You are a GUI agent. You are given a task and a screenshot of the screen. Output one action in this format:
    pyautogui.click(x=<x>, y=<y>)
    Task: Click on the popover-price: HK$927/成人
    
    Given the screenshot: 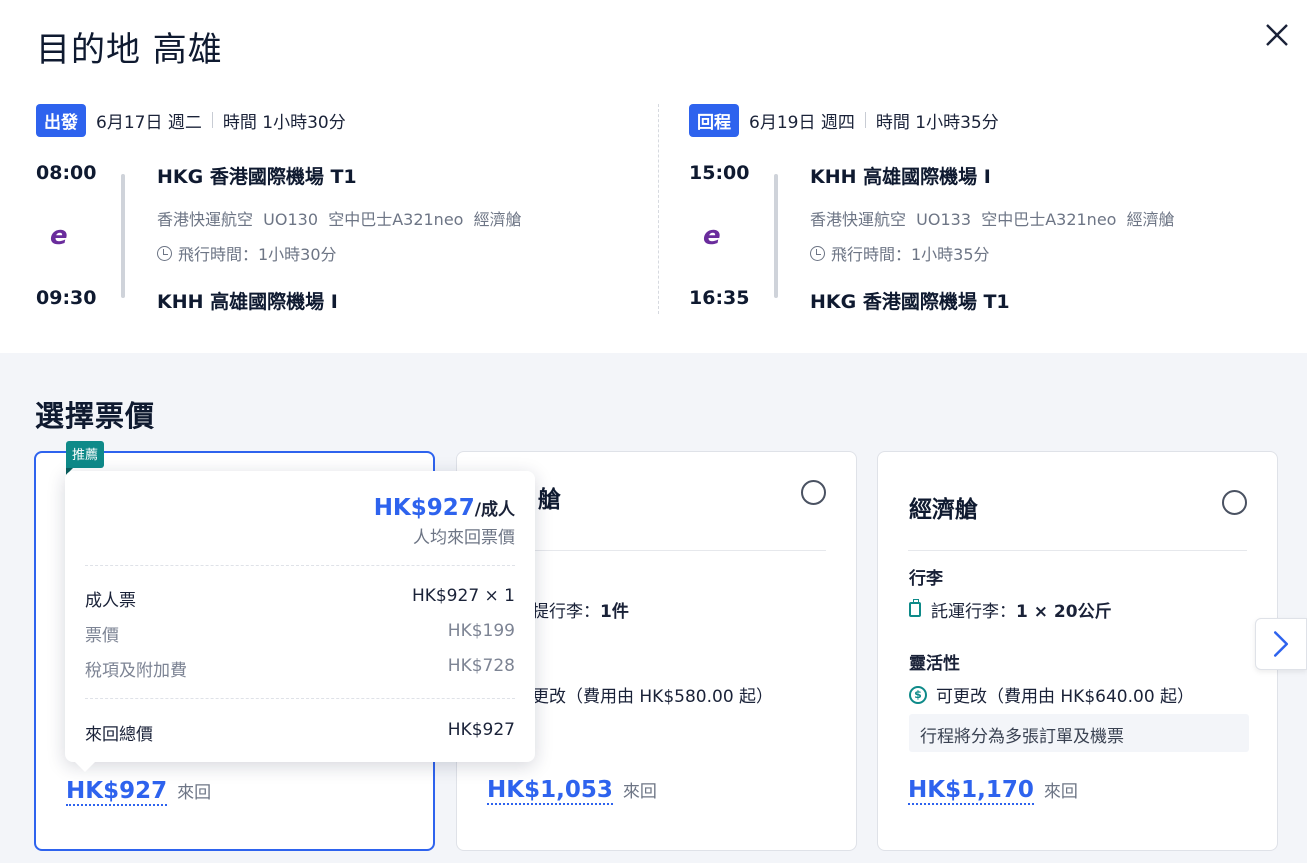 What is the action you would take?
    pyautogui.click(x=444, y=508)
    